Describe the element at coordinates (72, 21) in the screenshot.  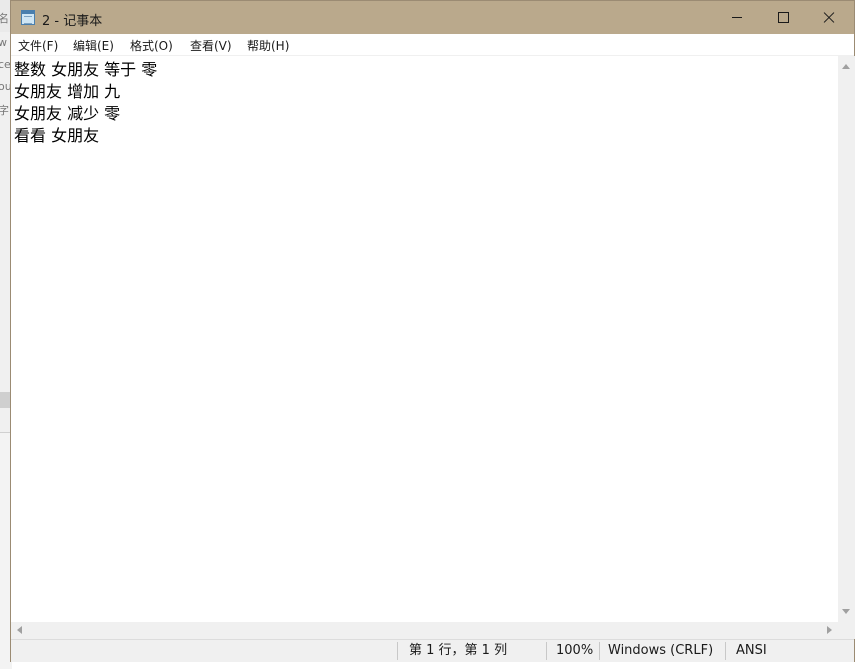
I see `window-title: 2 - 记事本` at that location.